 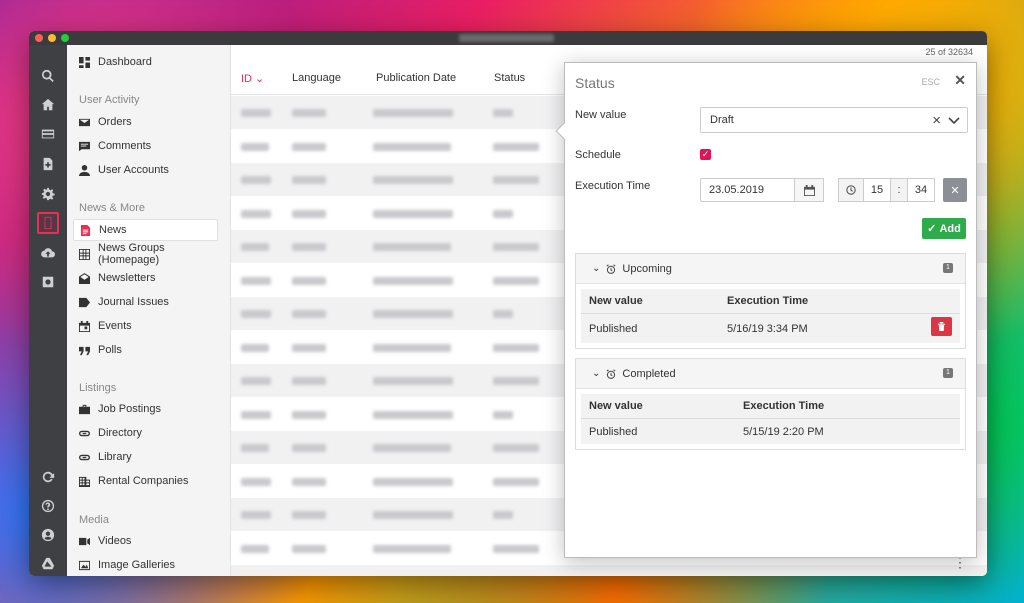 I want to click on account-circle-icon, so click(x=48, y=535).